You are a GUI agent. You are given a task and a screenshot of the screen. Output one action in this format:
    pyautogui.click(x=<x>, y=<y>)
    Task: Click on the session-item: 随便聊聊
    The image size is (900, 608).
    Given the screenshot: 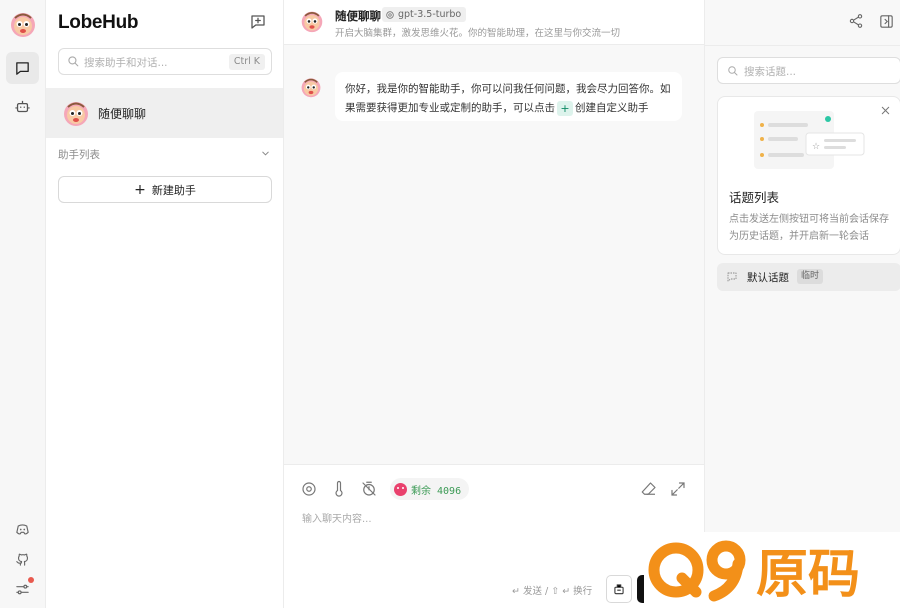 What is the action you would take?
    pyautogui.click(x=164, y=113)
    